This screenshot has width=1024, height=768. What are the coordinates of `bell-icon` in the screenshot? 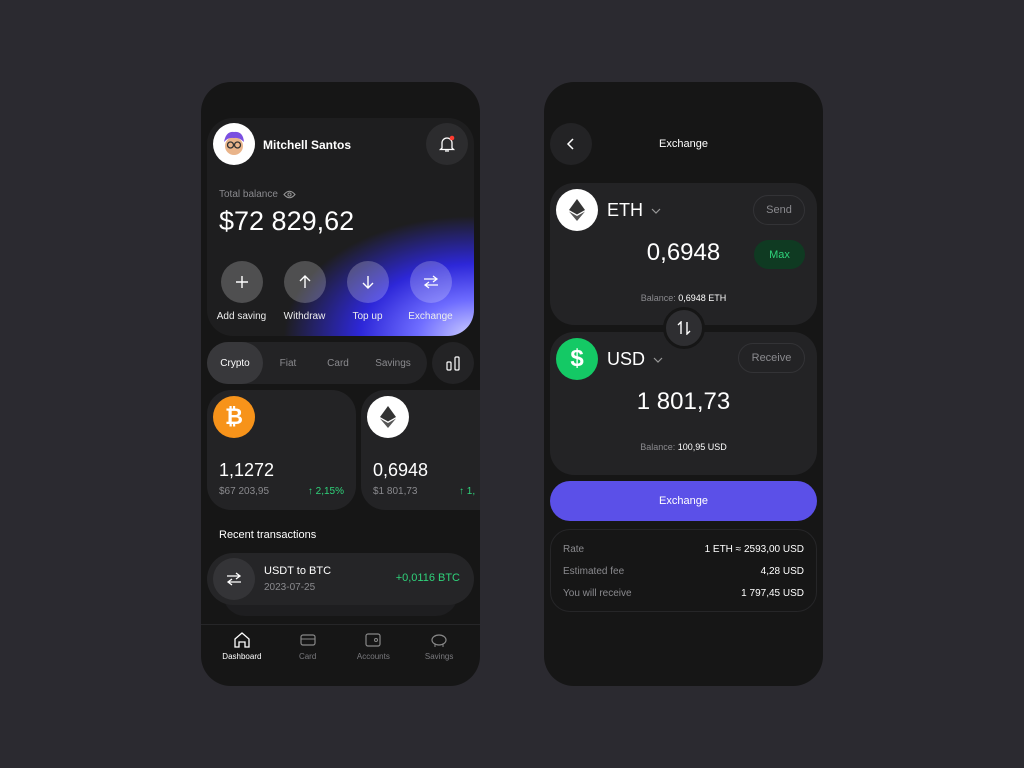 It's located at (447, 143).